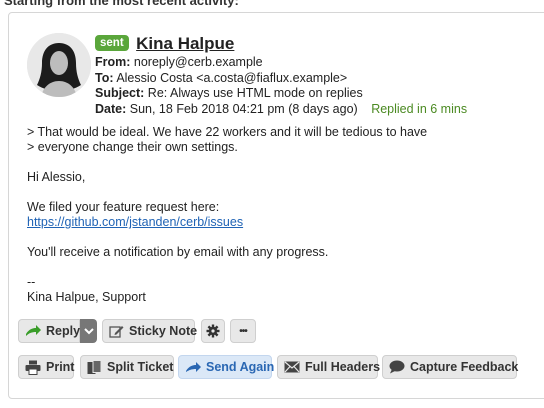 Image resolution: width=544 pixels, height=408 pixels. What do you see at coordinates (33, 367) in the screenshot?
I see `printer-icon` at bounding box center [33, 367].